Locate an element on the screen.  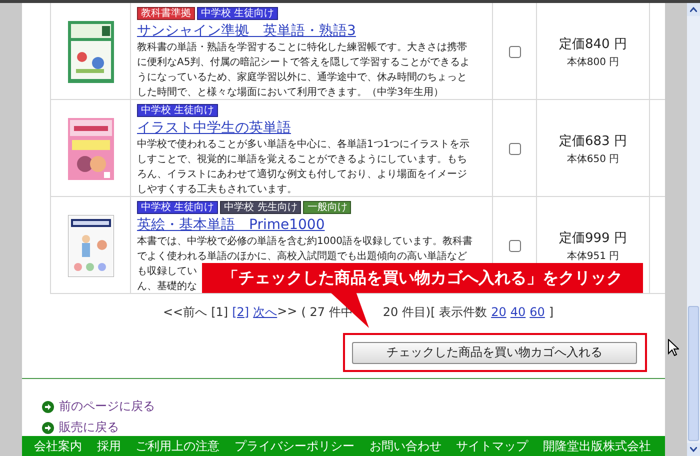
description-line: しやすくする工夫もされています。 is located at coordinates (217, 189).